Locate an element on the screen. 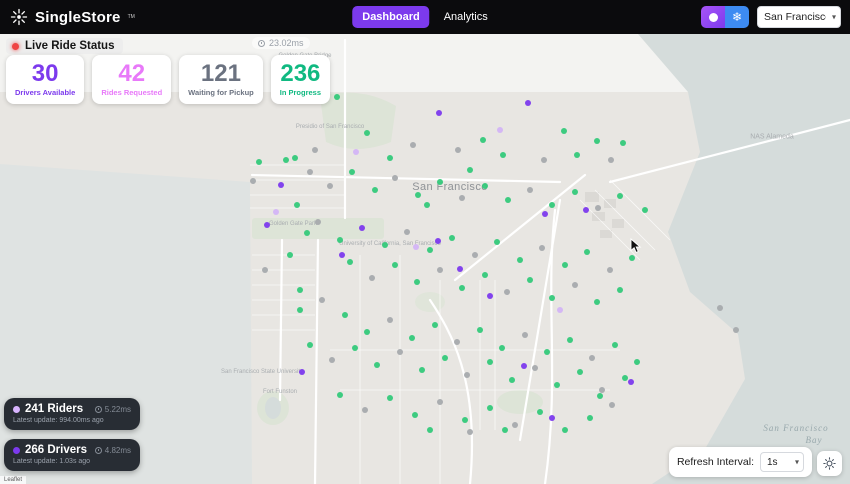 The height and width of the screenshot is (484, 850). legend-title: 241 Riders is located at coordinates (54, 409).